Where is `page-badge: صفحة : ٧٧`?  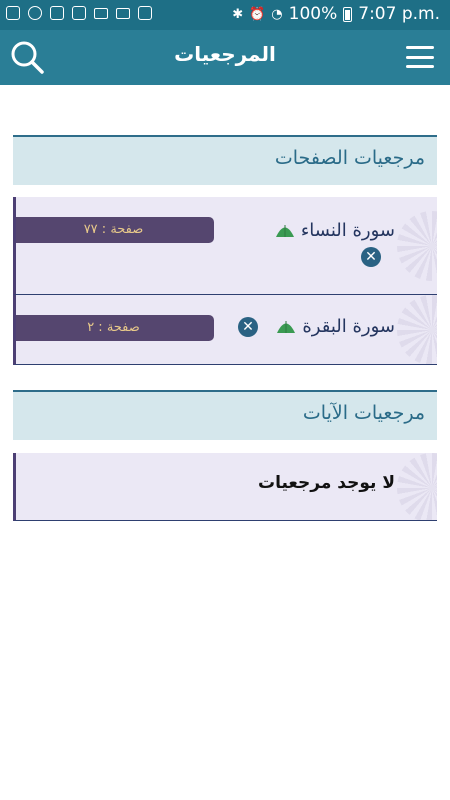 page-badge: صفحة : ٧٧ is located at coordinates (115, 230).